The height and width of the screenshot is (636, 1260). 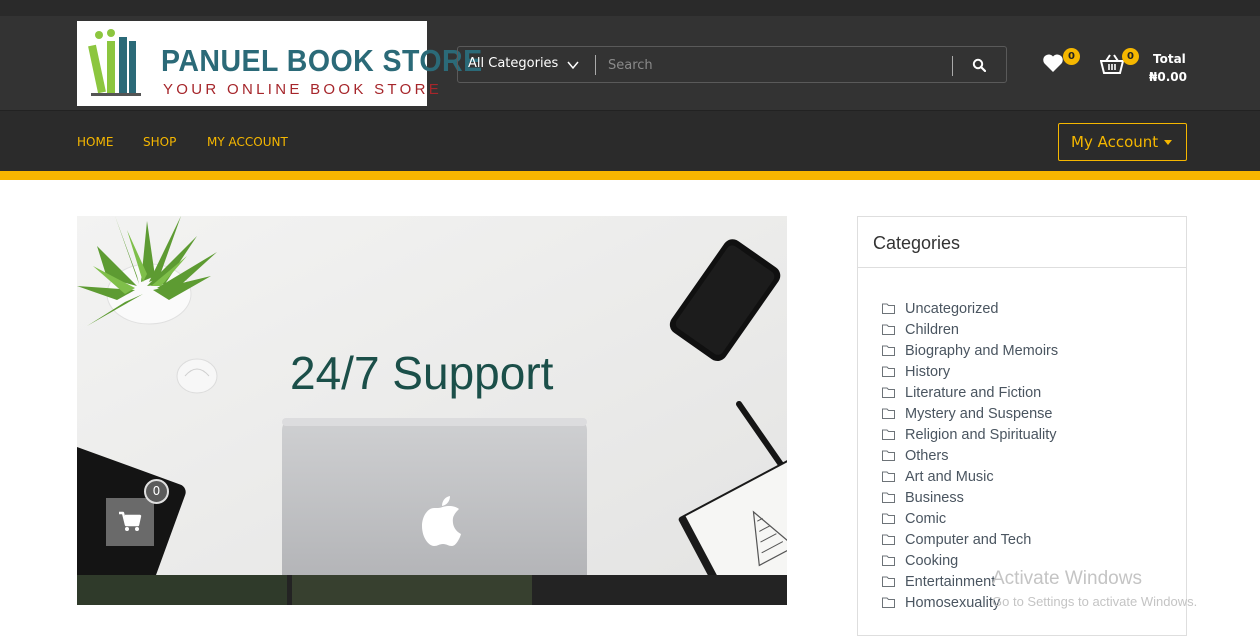 What do you see at coordinates (979, 413) in the screenshot?
I see `category-label: Mystery and Suspense` at bounding box center [979, 413].